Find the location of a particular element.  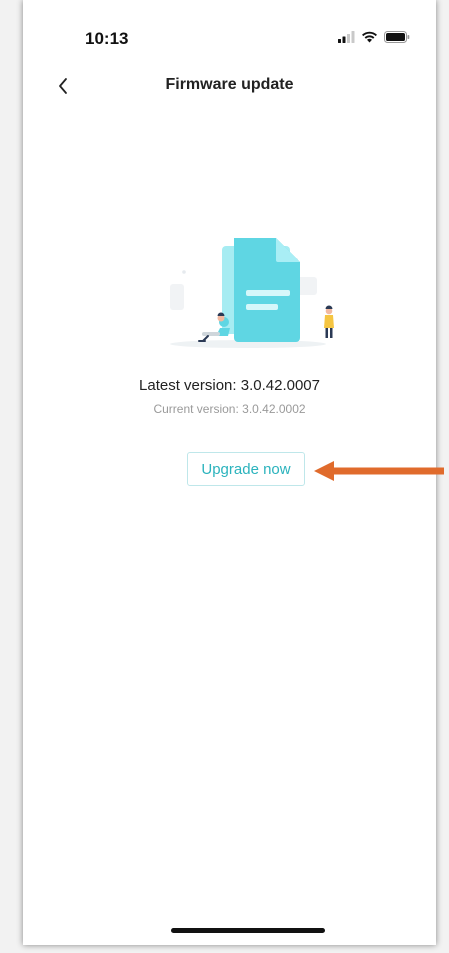

status-time: 10:13 is located at coordinates (107, 38).